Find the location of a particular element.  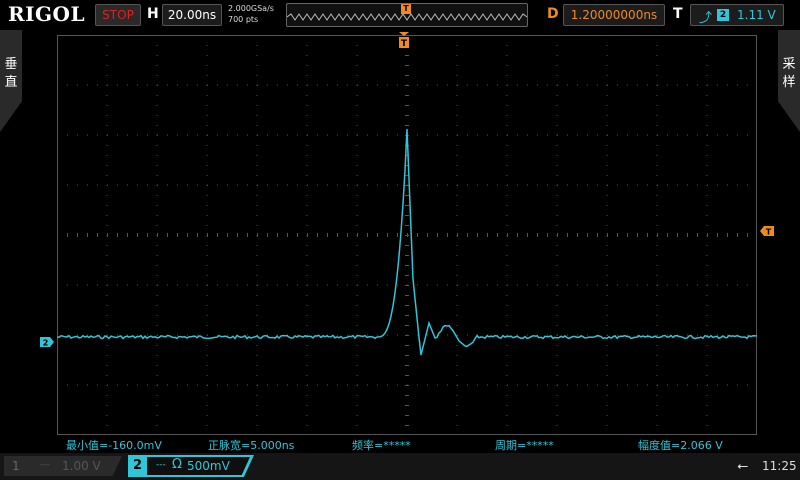

timebase-control: 20.00ns is located at coordinates (192, 15).